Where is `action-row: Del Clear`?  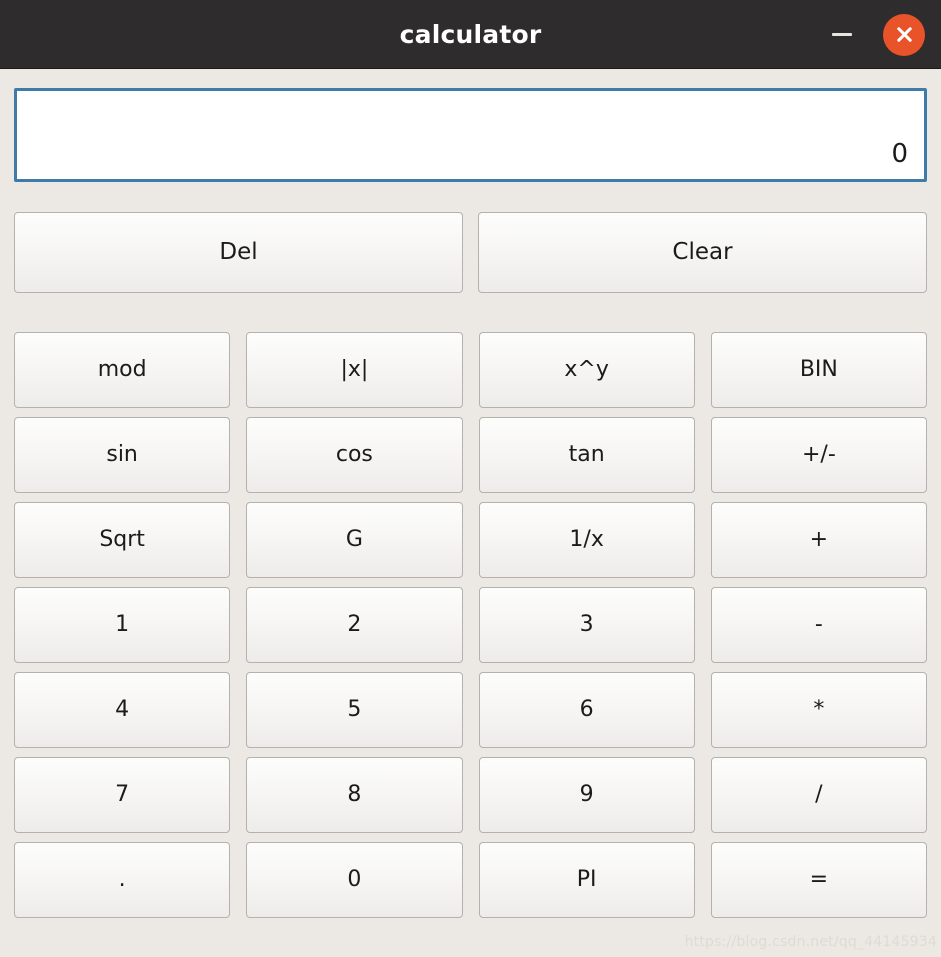 action-row: Del Clear is located at coordinates (470, 252).